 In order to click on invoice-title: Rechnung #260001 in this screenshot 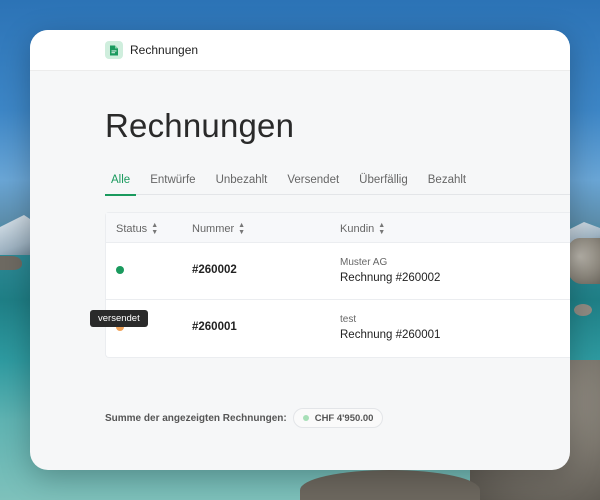, I will do `click(390, 335)`.